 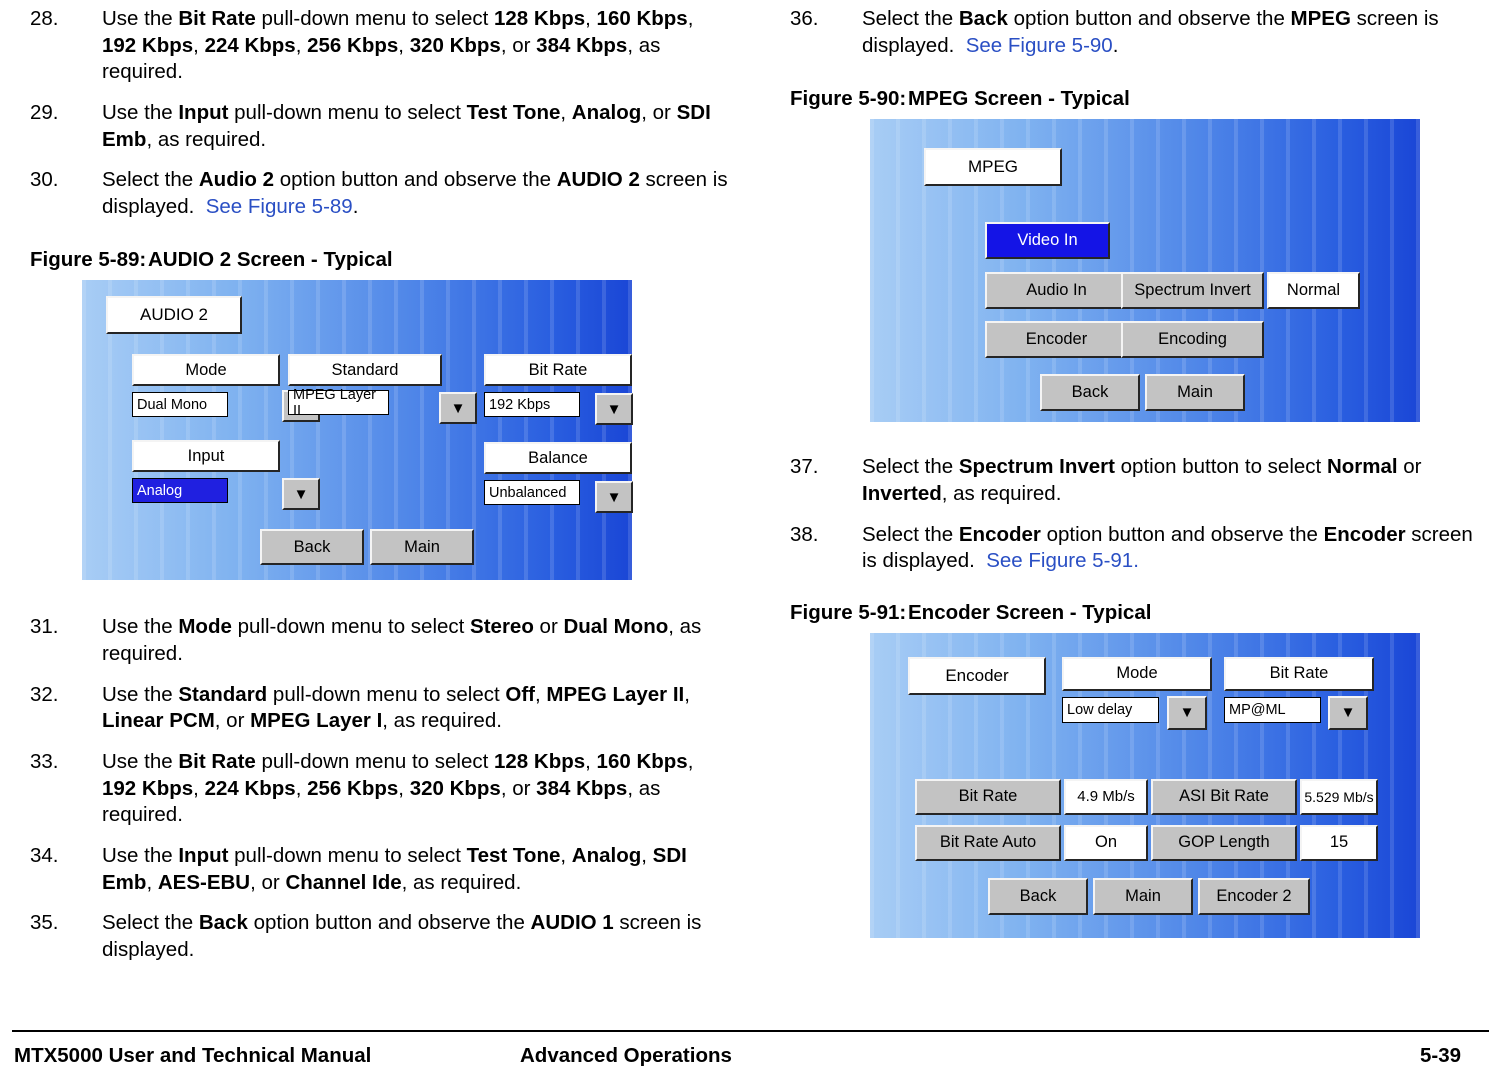 What do you see at coordinates (1140, 99) in the screenshot?
I see `figure-caption-590: Figure 5-90:MPEG Screen - Typical` at bounding box center [1140, 99].